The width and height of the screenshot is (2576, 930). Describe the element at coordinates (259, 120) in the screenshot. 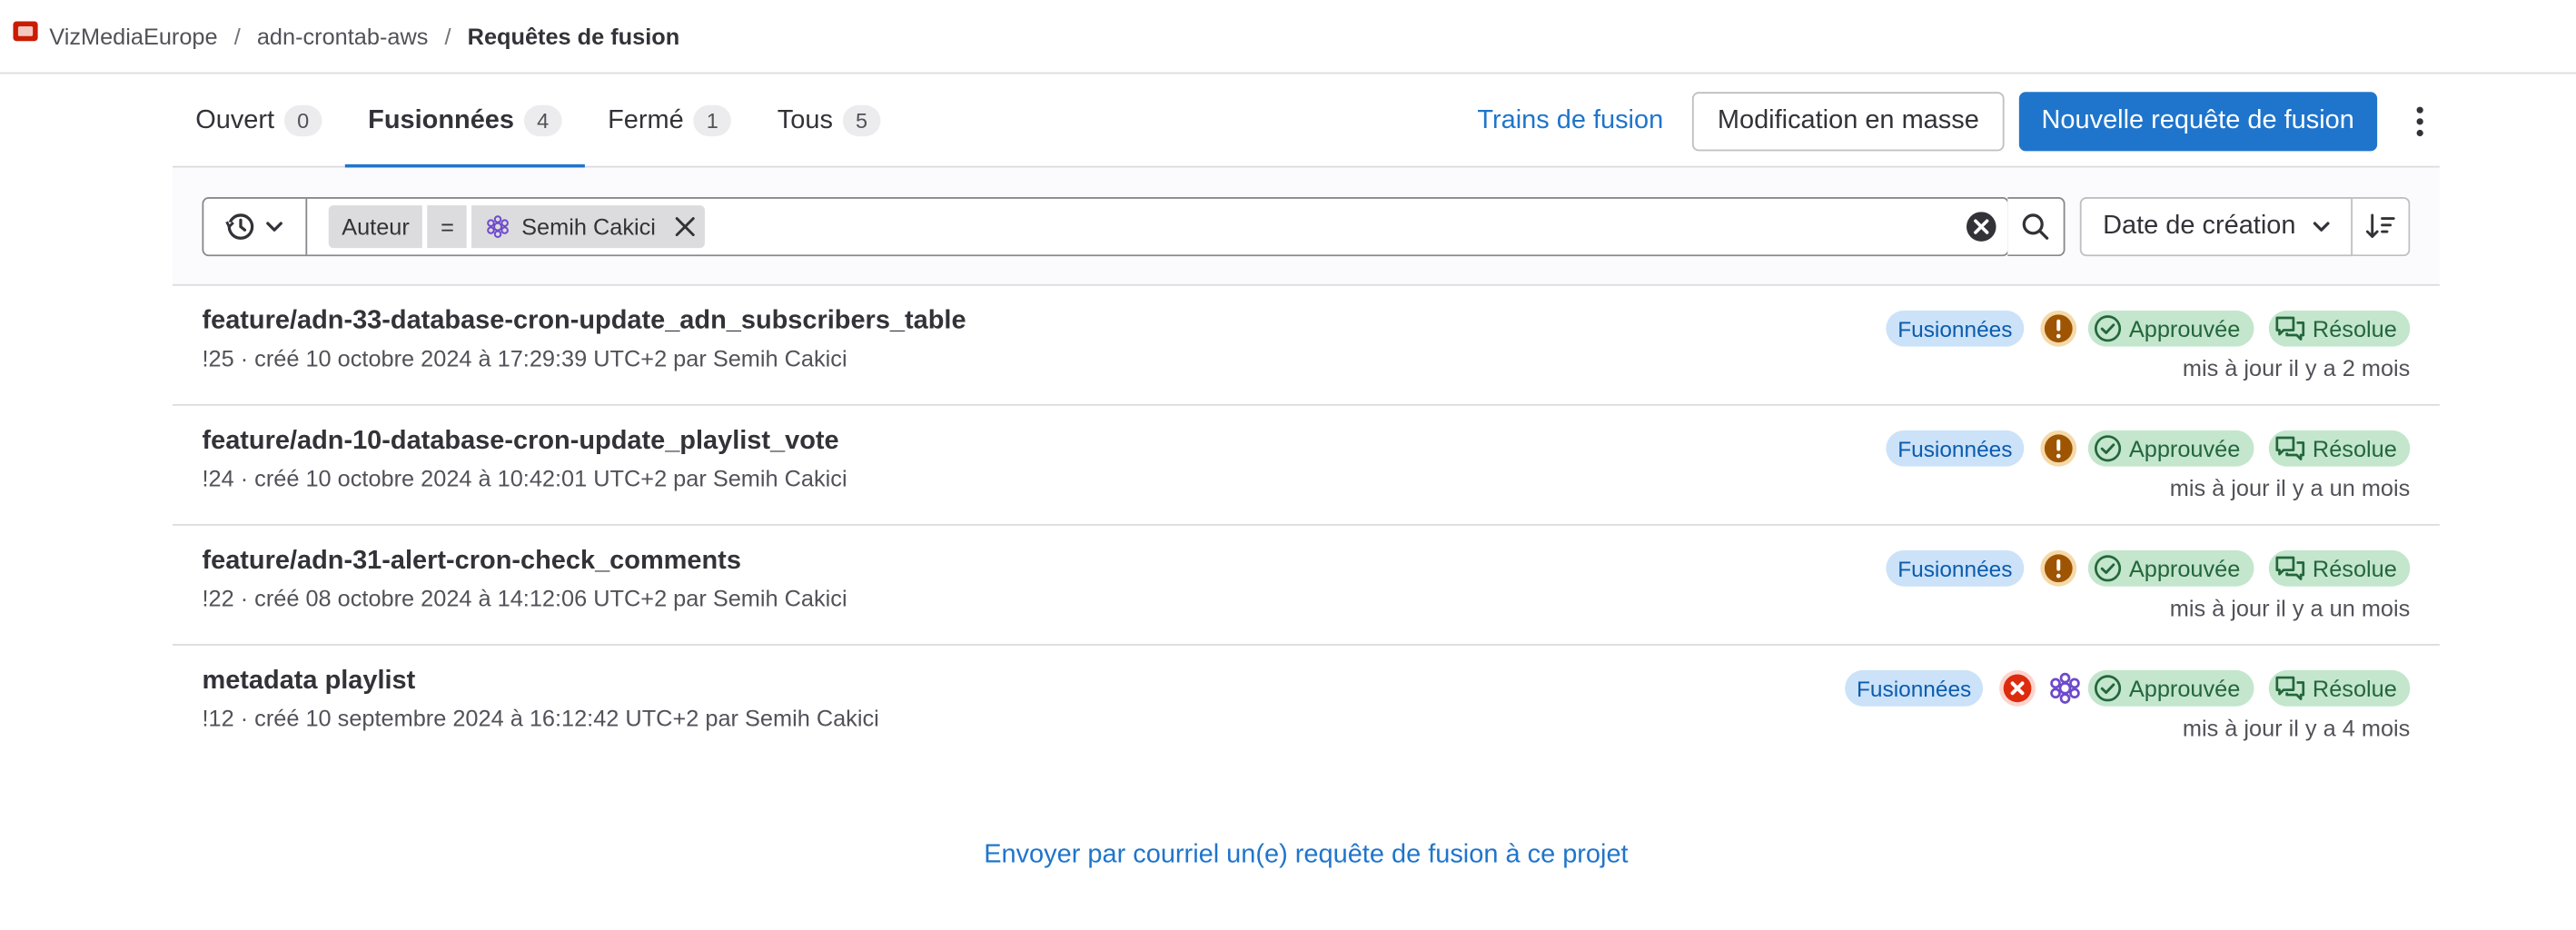

I see `tab-open: Ouvert 0` at that location.